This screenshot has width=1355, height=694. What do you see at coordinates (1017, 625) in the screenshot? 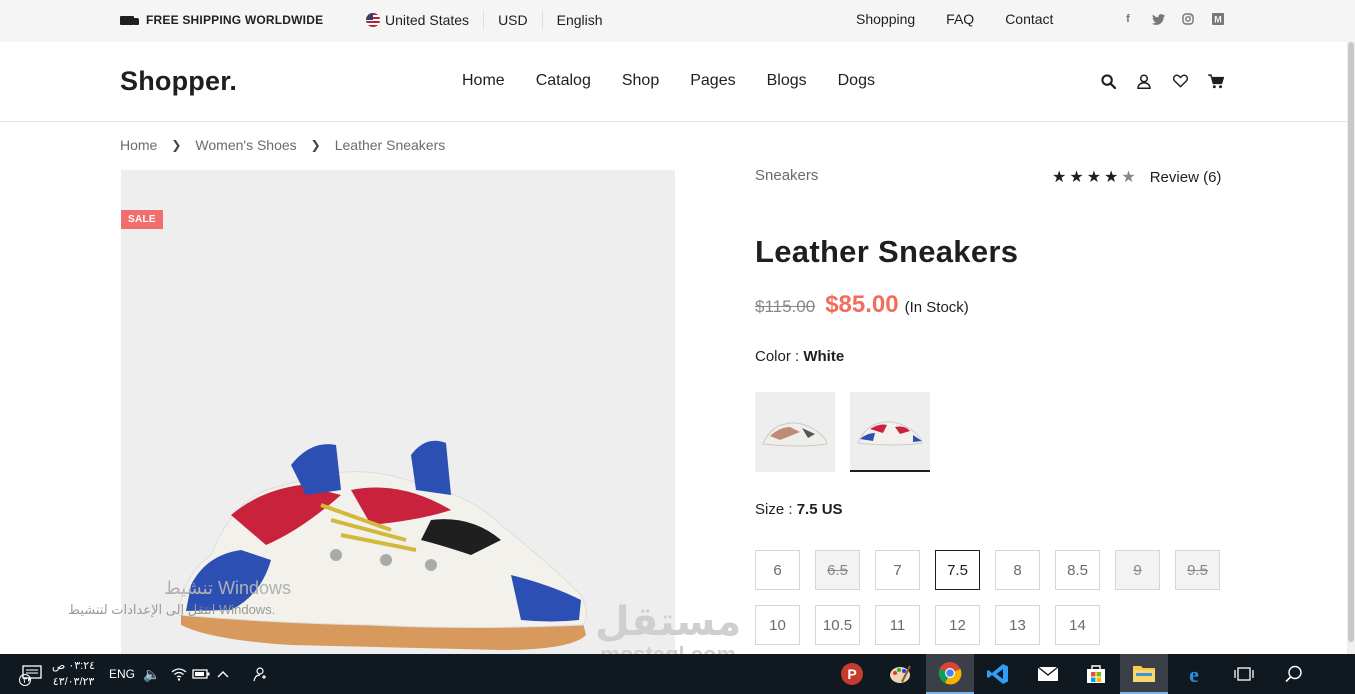
I see `size-option-13: 13` at bounding box center [1017, 625].